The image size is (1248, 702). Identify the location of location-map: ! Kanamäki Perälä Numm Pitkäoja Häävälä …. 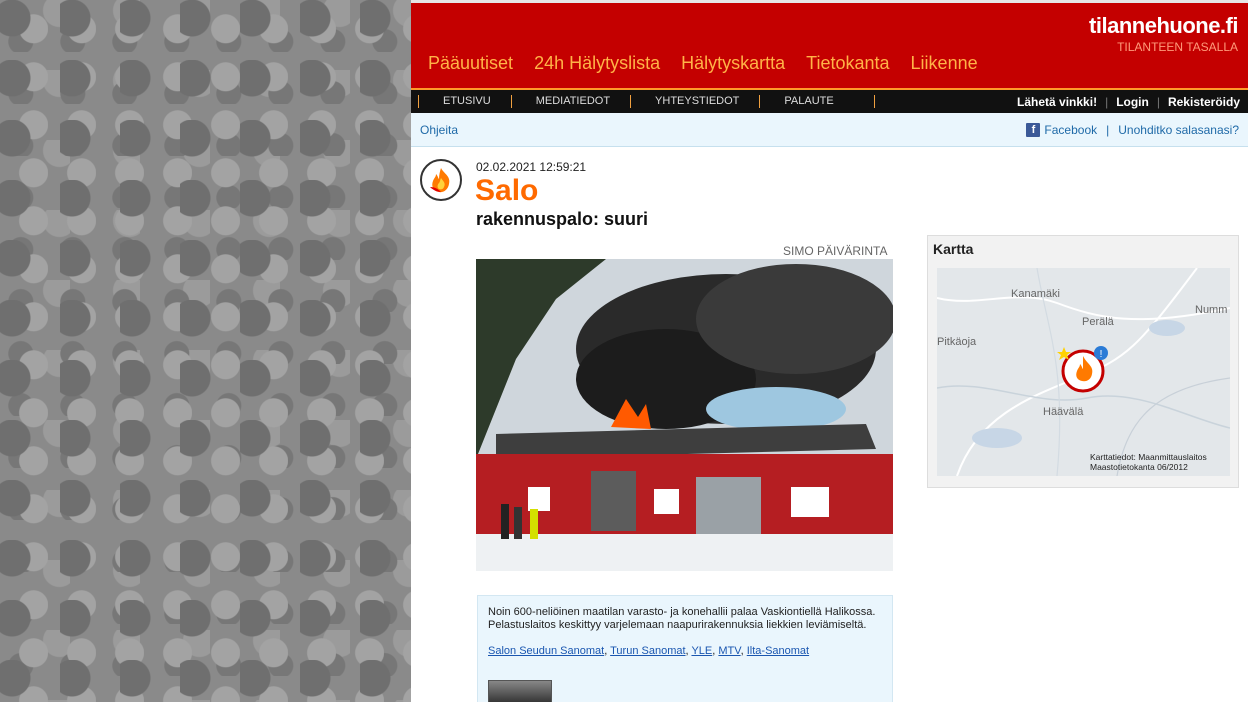
(1083, 372).